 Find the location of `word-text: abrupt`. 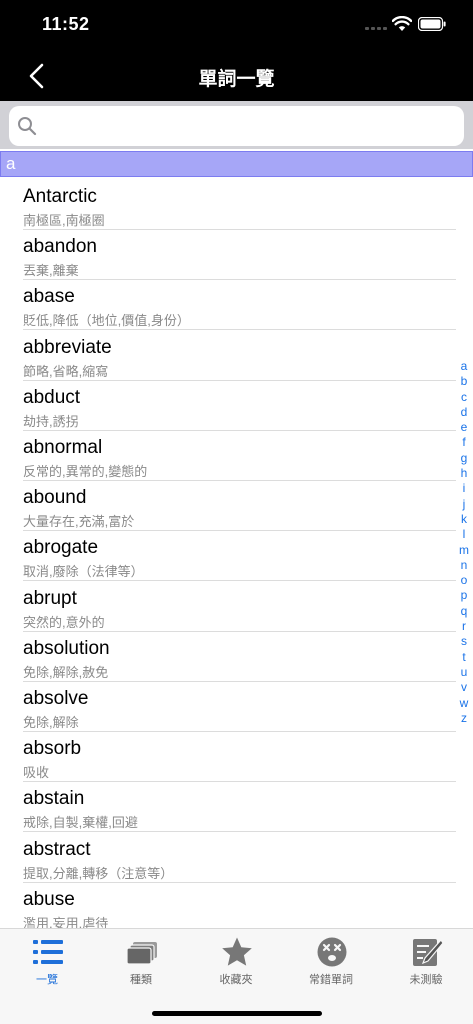

word-text: abrupt is located at coordinates (50, 598).